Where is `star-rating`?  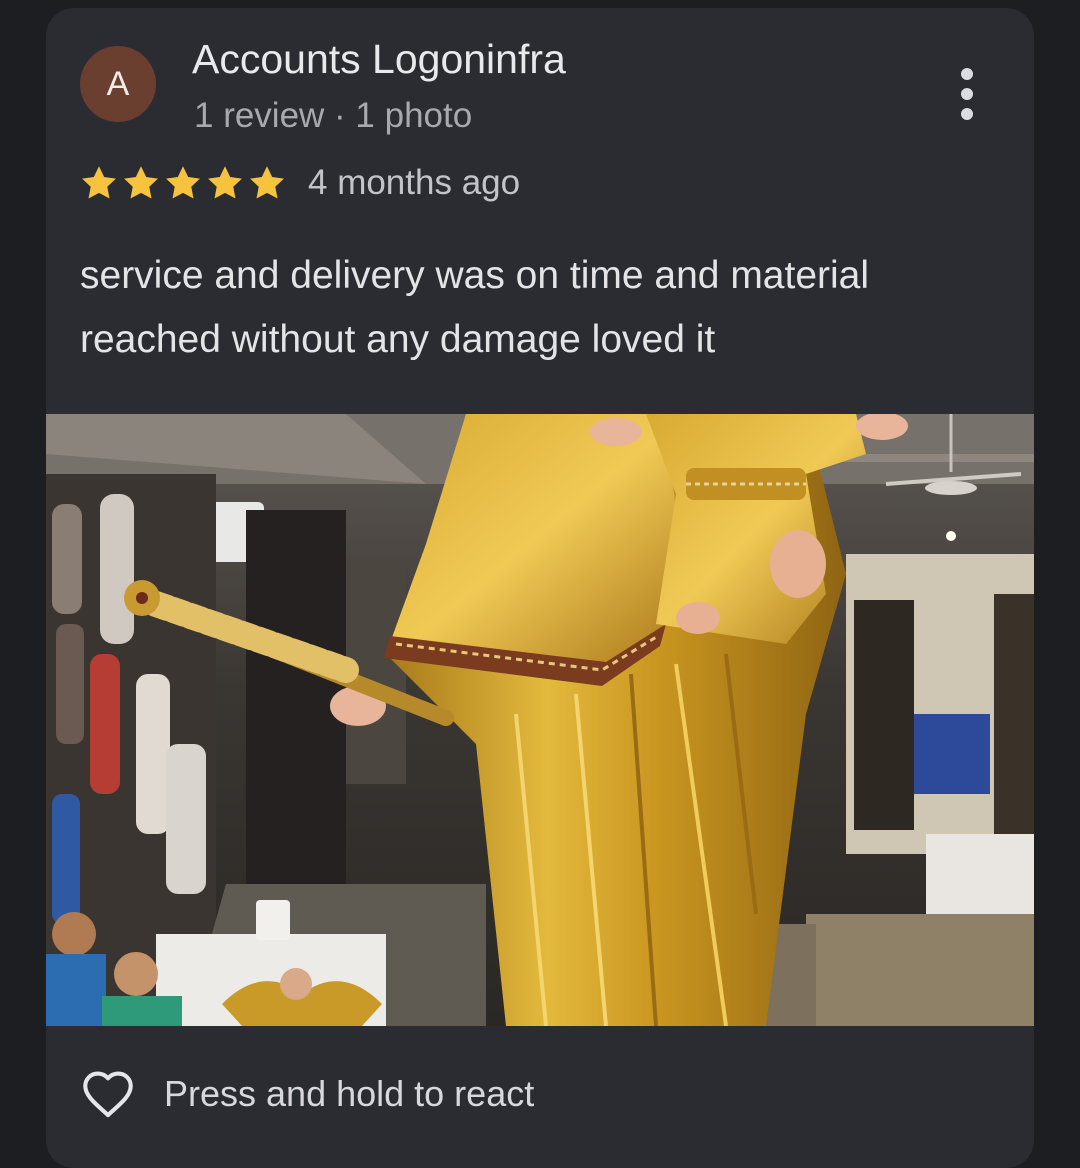
star-rating is located at coordinates (183, 183).